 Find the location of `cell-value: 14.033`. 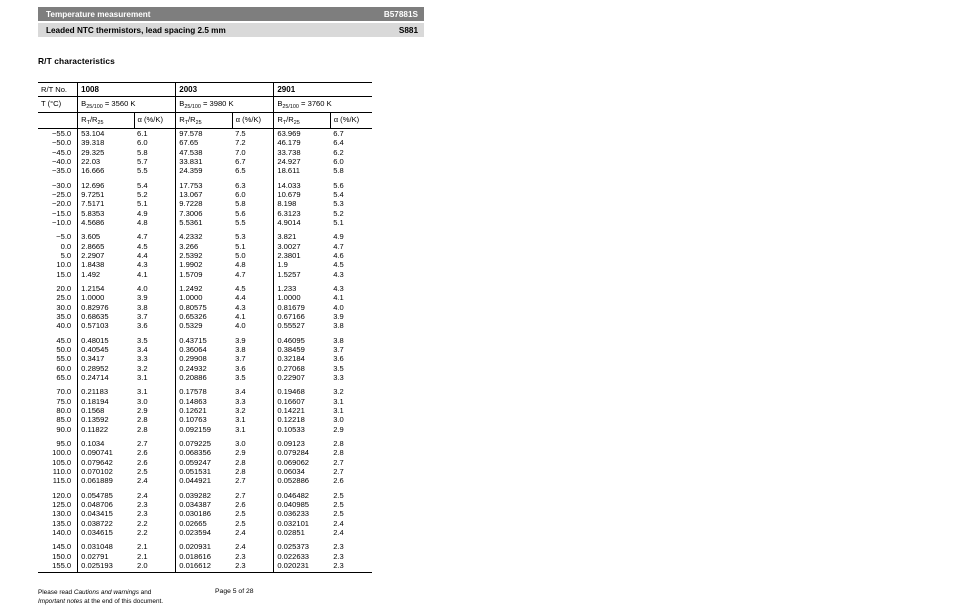

cell-value: 14.033 is located at coordinates (302, 182).